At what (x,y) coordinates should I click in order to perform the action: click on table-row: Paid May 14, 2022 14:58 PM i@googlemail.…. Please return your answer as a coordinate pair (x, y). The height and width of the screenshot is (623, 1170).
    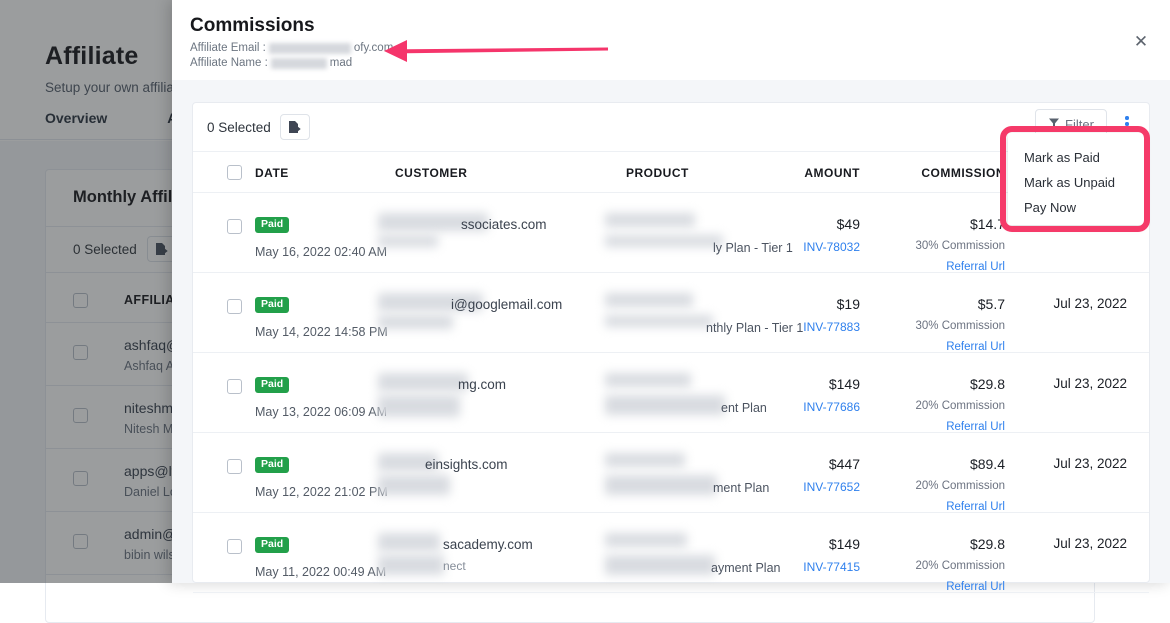
    Looking at the image, I should click on (671, 313).